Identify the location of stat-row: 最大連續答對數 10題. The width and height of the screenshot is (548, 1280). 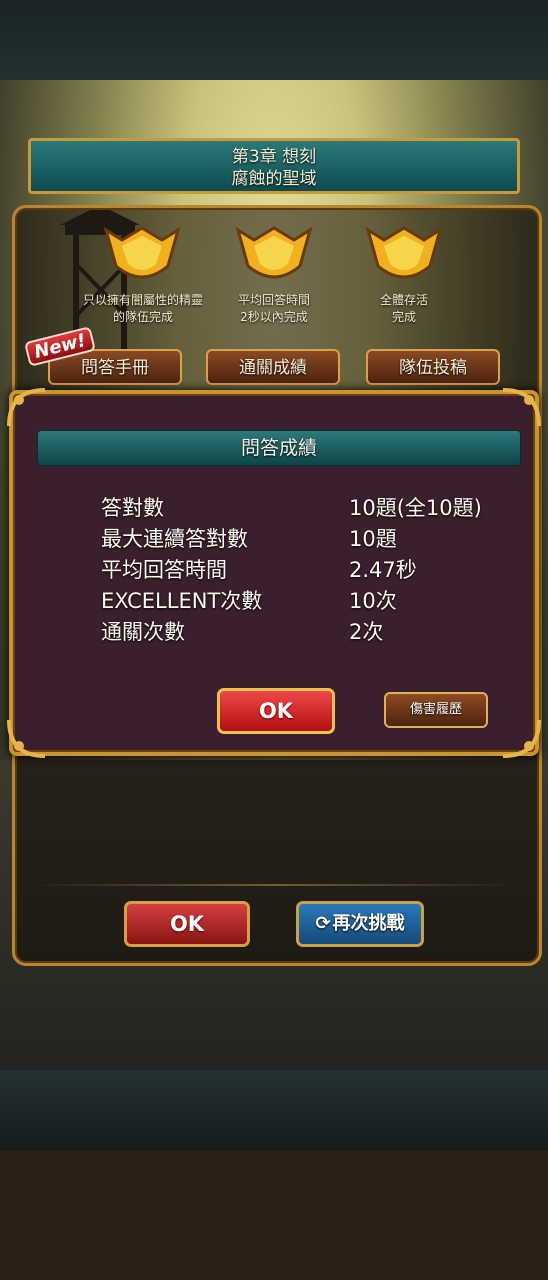
(311, 538).